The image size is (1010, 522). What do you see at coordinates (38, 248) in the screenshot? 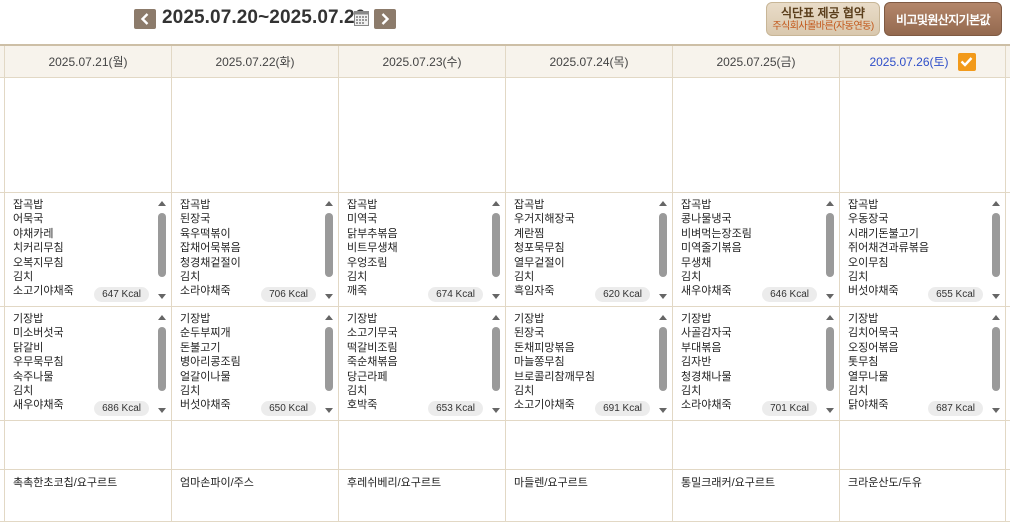
I see `menu-item: 치커리무침` at bounding box center [38, 248].